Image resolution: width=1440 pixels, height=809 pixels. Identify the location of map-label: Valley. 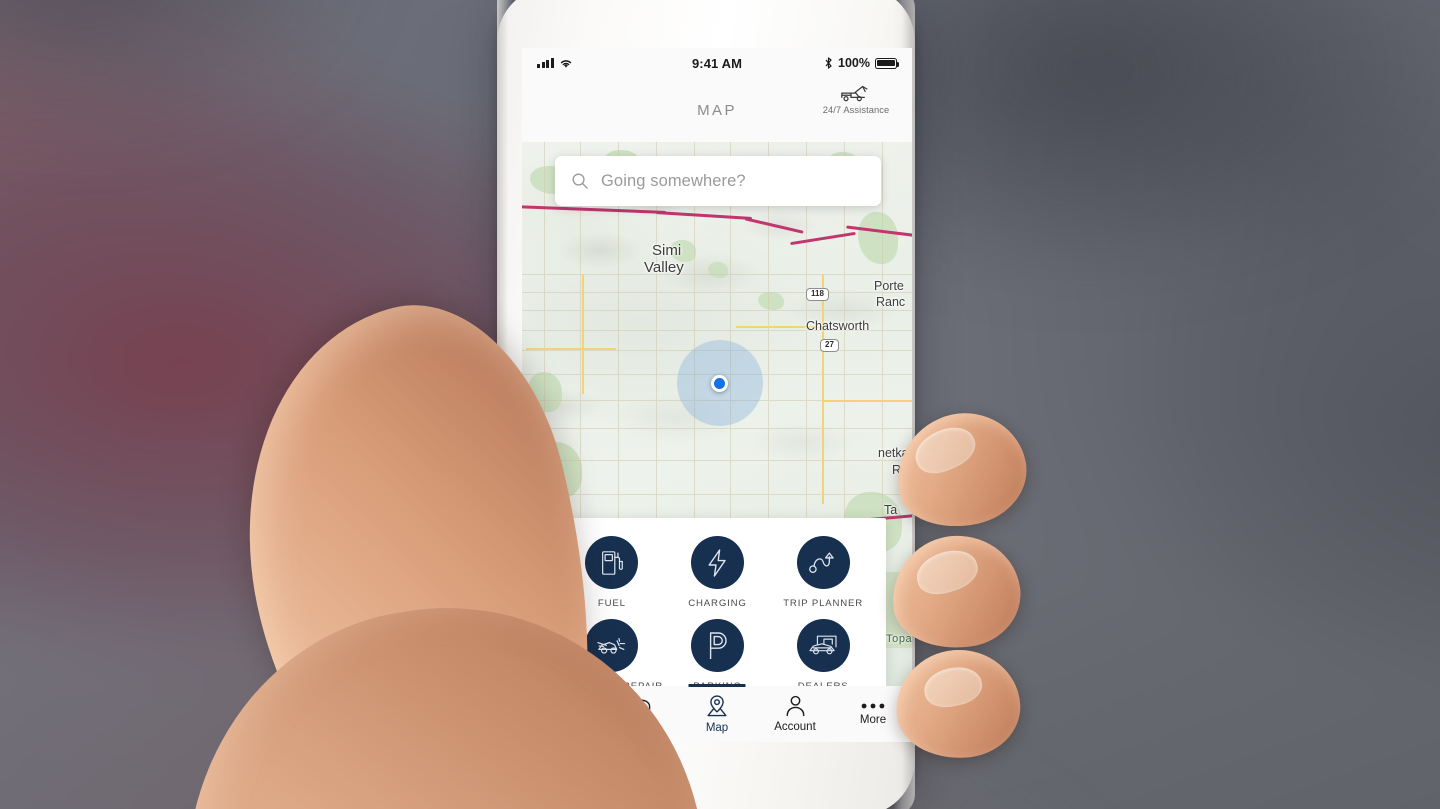
(664, 267).